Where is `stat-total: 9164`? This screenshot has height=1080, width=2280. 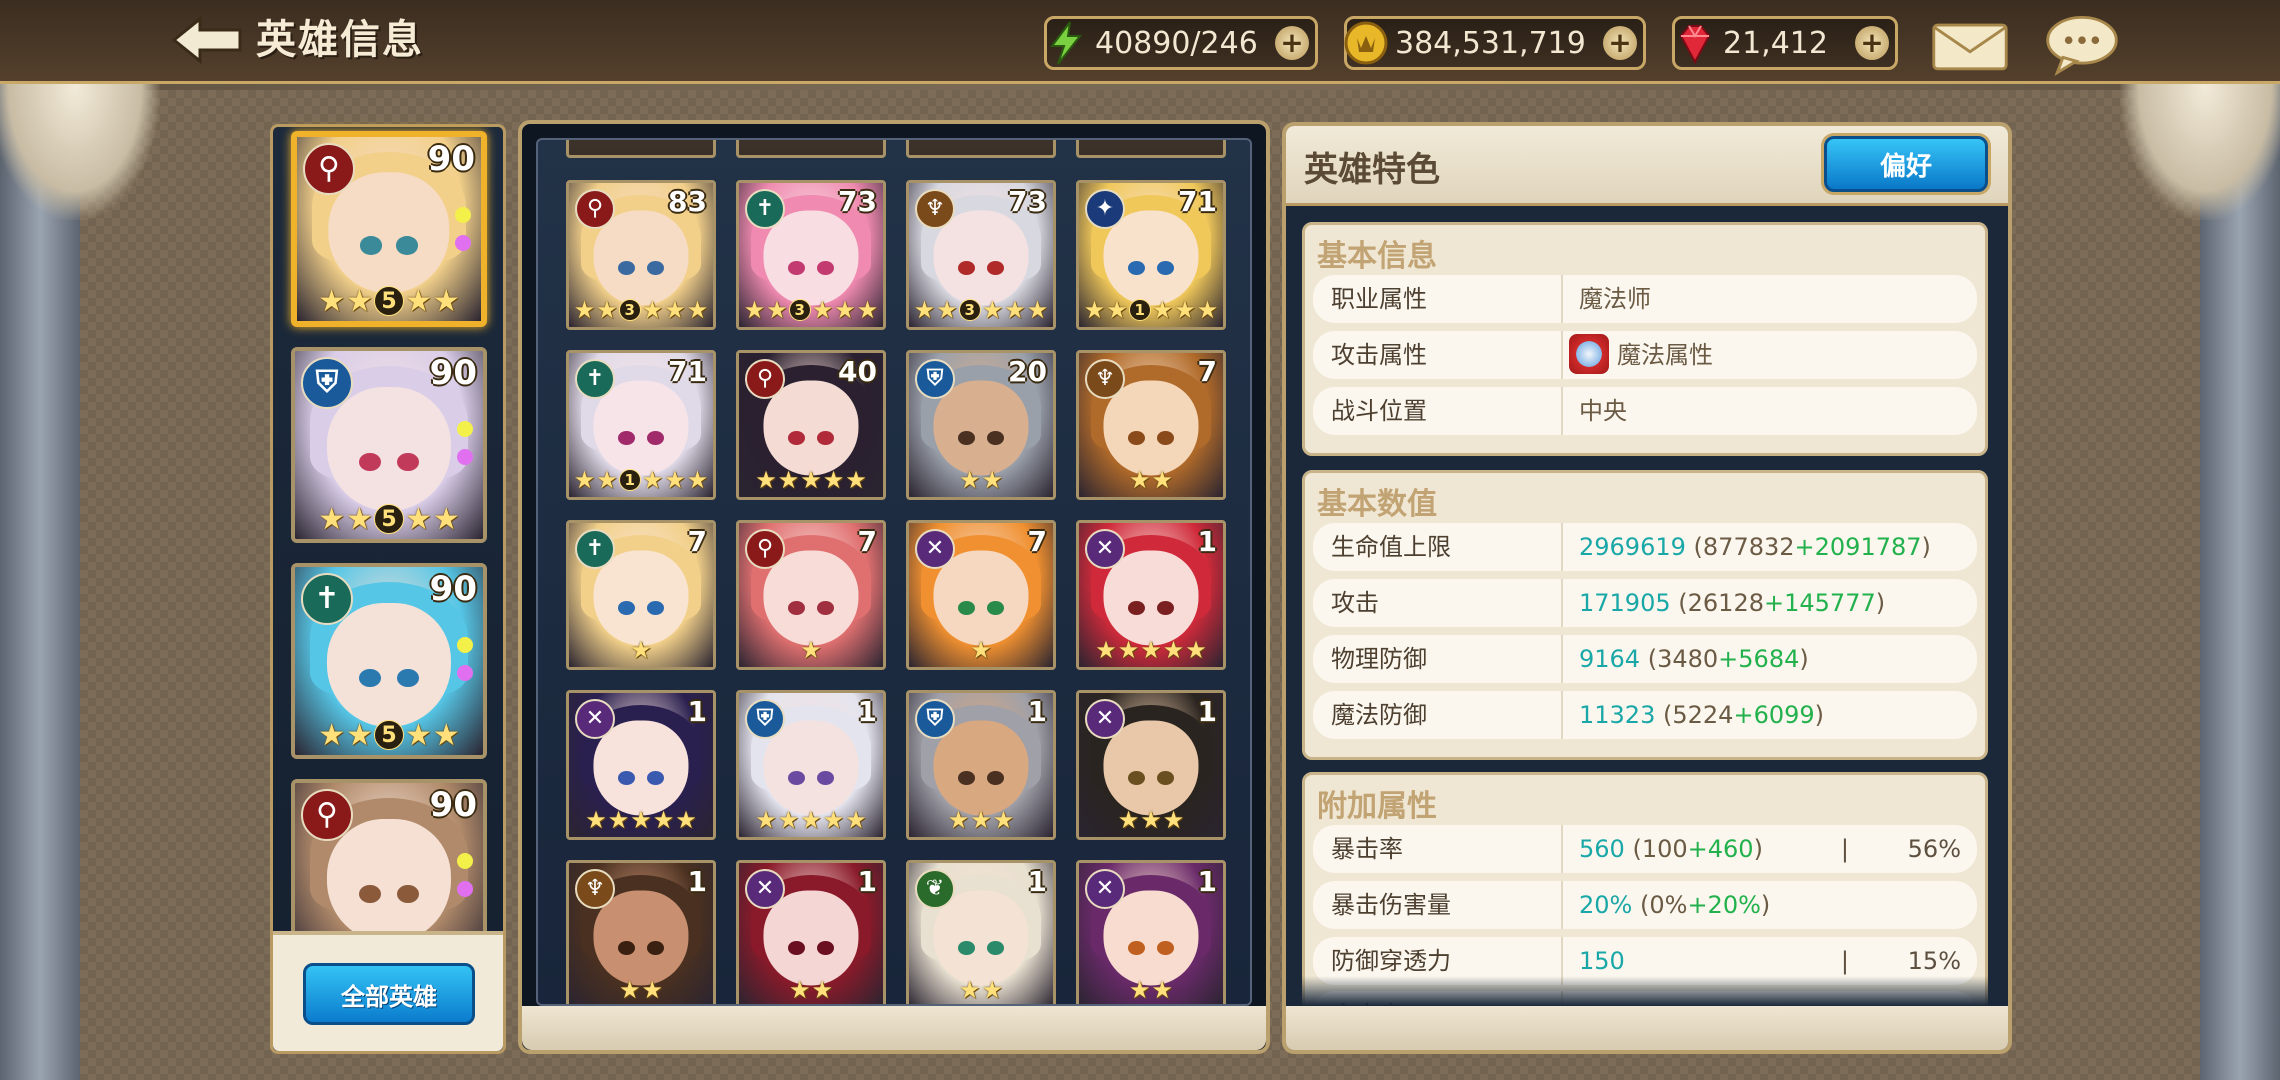 stat-total: 9164 is located at coordinates (1610, 659).